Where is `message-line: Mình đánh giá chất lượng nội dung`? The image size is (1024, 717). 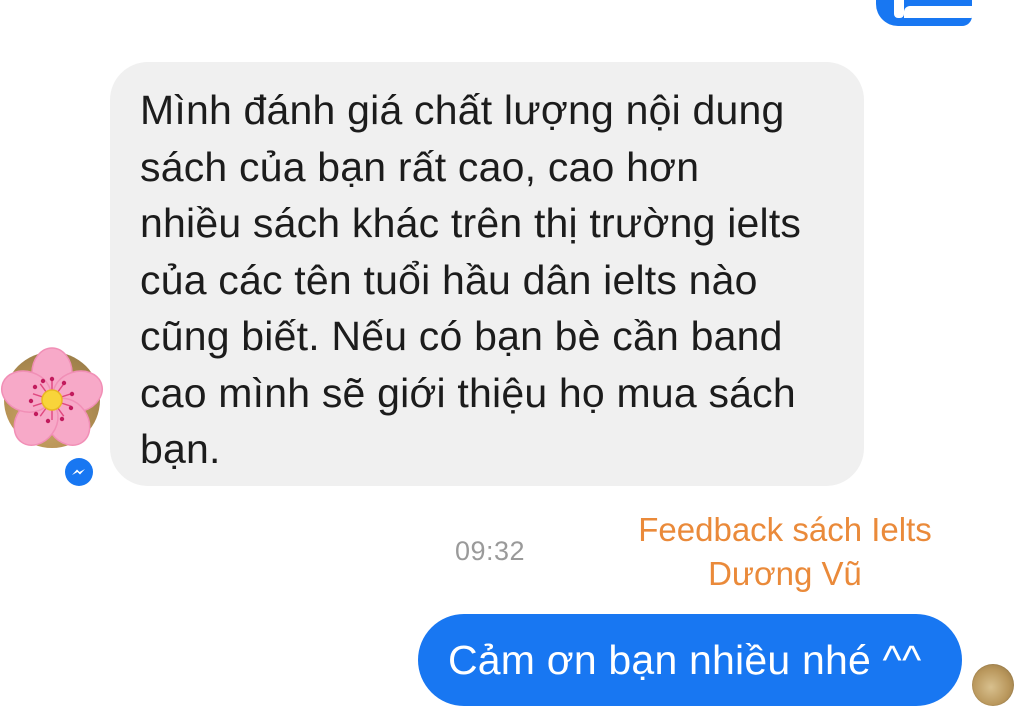
message-line: Mình đánh giá chất lượng nội dung is located at coordinates (462, 110).